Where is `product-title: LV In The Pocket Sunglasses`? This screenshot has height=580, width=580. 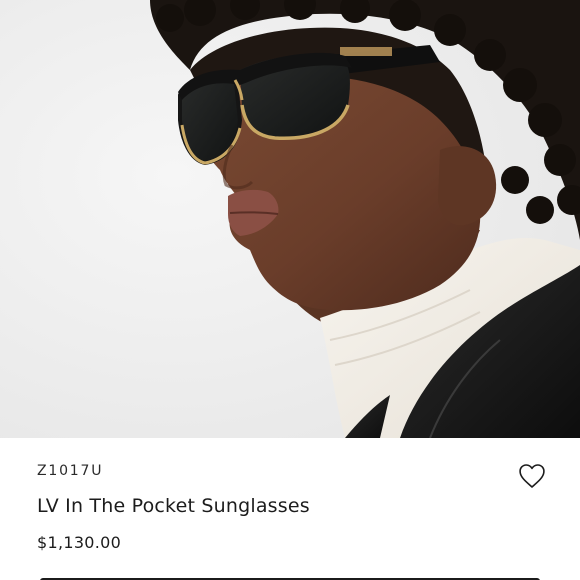 product-title: LV In The Pocket Sunglasses is located at coordinates (173, 506).